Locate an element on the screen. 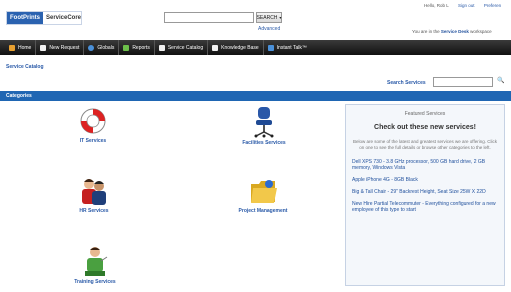 This screenshot has width=511, height=292. new-request-icon is located at coordinates (43, 47).